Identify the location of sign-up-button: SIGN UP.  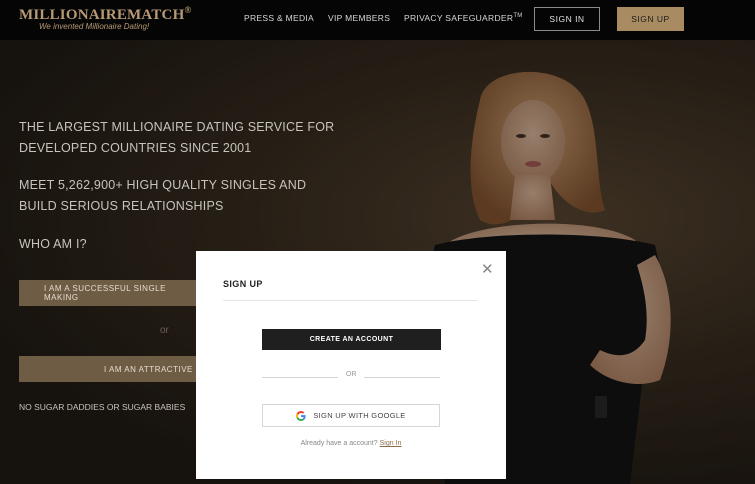
(650, 19).